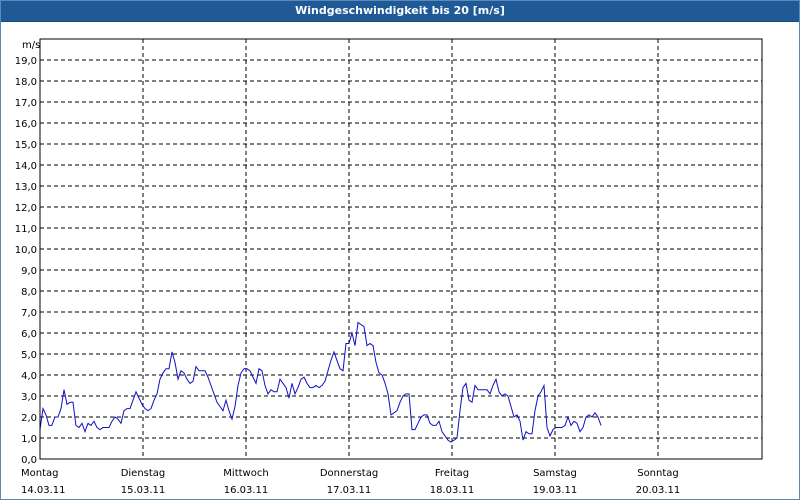 The width and height of the screenshot is (800, 500). I want to click on x-tick-date-label: 14.03.11, so click(43, 490).